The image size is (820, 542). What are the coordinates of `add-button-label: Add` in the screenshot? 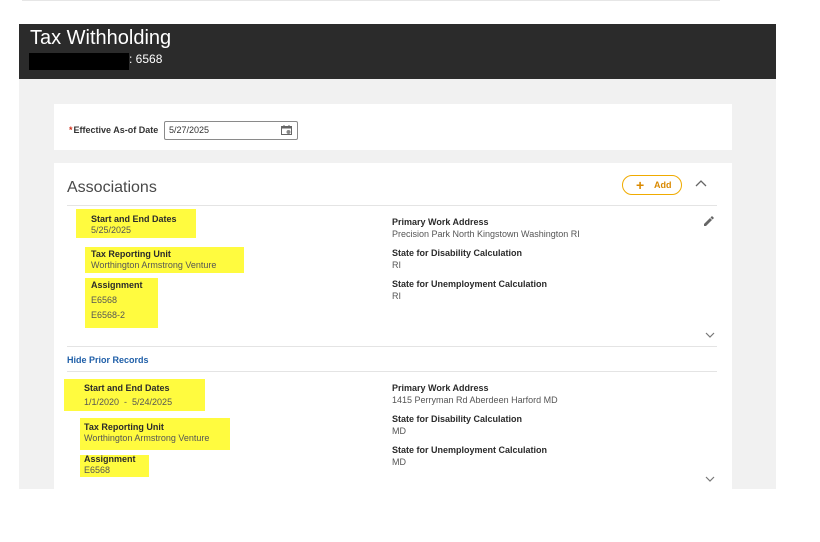 It's located at (663, 185).